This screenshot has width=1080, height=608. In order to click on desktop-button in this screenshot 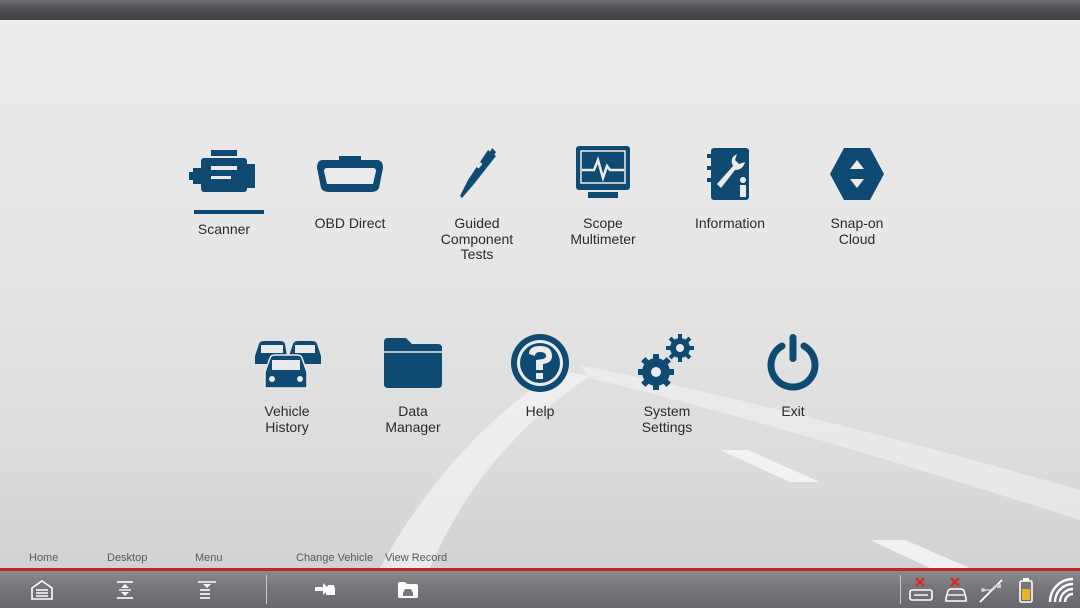, I will do `click(125, 590)`.